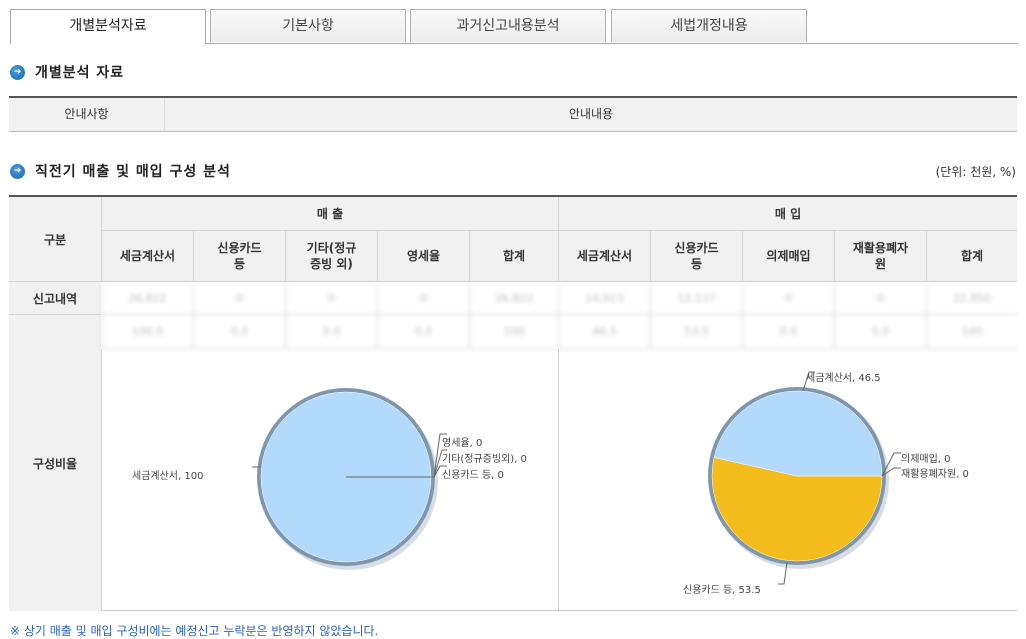  What do you see at coordinates (880, 256) in the screenshot?
I see `purchase-col-header: 재활용폐자 원` at bounding box center [880, 256].